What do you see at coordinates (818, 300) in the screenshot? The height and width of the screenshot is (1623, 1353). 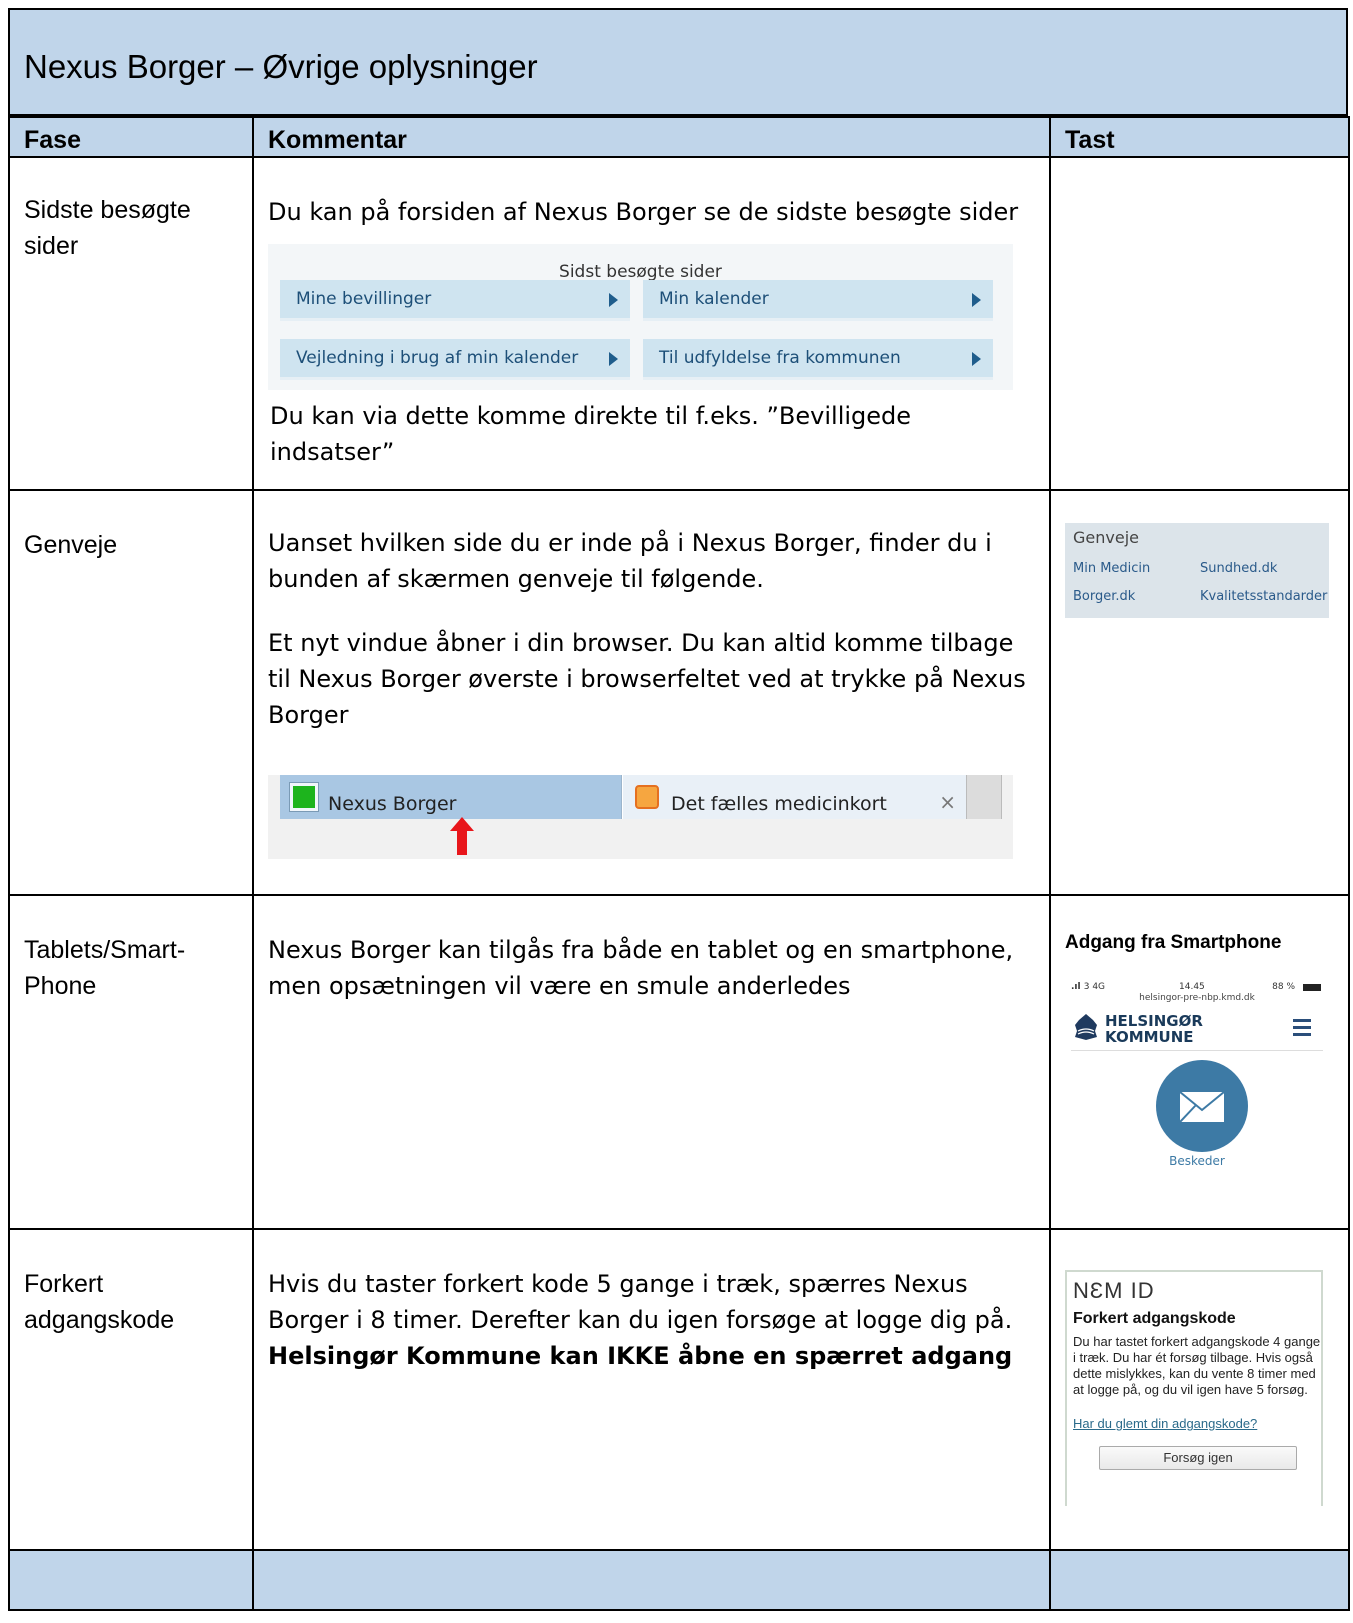 I see `recent-page-button: Min kalender` at bounding box center [818, 300].